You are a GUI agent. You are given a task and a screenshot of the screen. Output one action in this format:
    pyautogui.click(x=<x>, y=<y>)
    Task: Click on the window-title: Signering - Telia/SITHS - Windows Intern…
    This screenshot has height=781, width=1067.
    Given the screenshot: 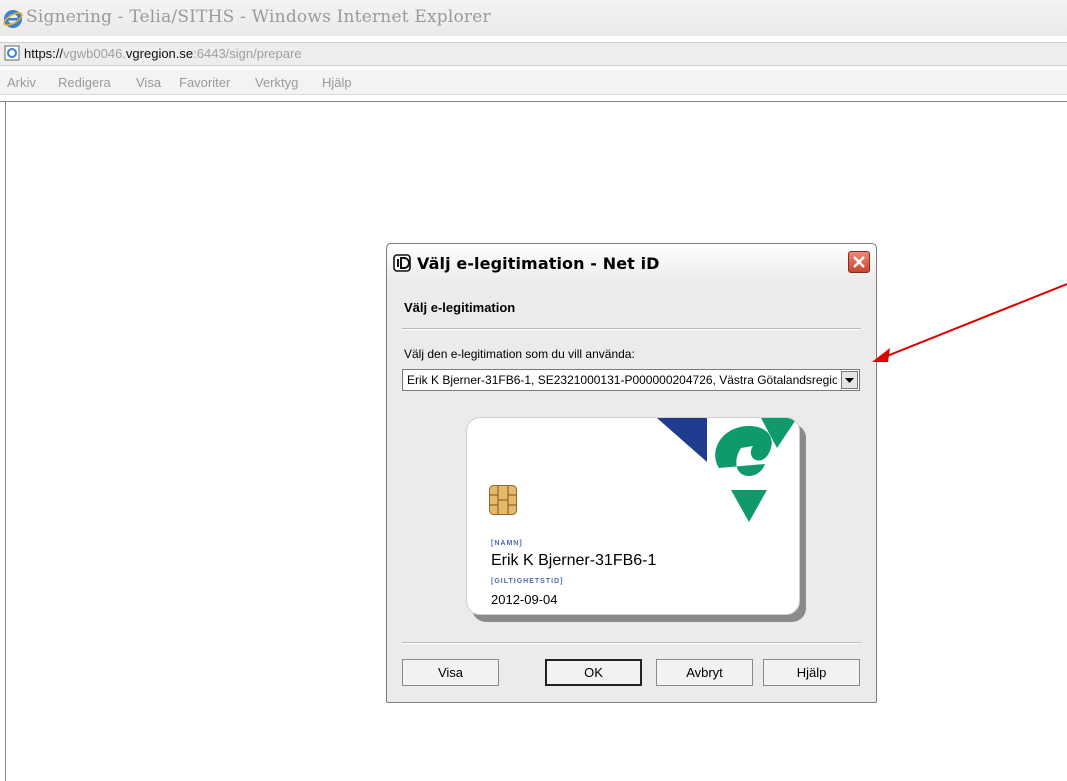 What is the action you would take?
    pyautogui.click(x=258, y=17)
    